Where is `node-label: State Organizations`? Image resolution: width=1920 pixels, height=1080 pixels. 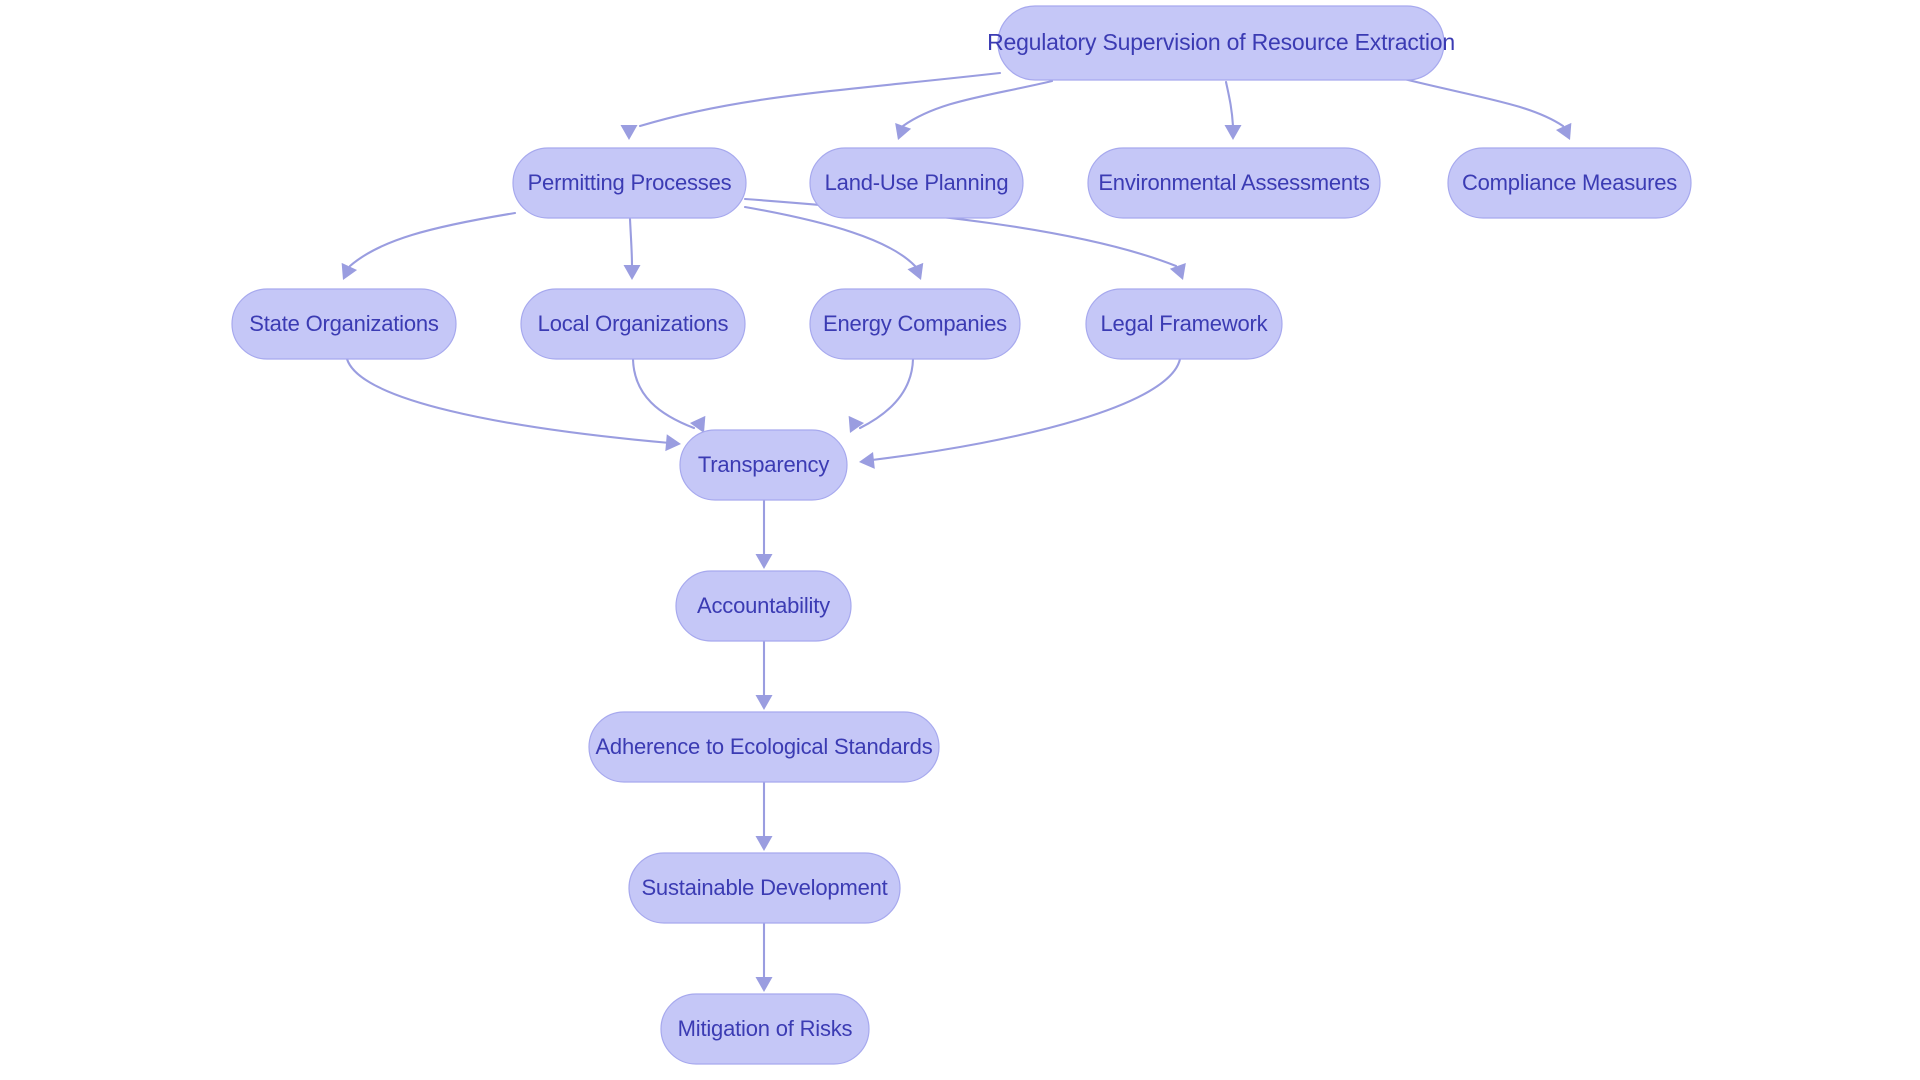
node-label: State Organizations is located at coordinates (344, 323).